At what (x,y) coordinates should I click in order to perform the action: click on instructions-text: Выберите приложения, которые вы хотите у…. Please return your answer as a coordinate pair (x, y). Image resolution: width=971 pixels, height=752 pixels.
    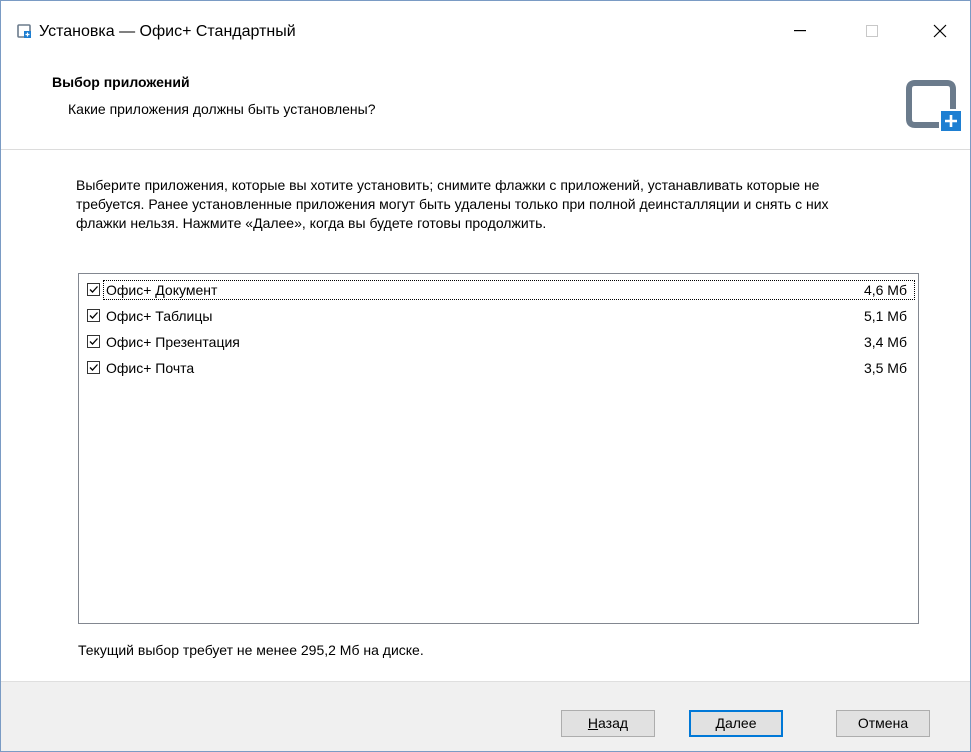
    Looking at the image, I should click on (452, 204).